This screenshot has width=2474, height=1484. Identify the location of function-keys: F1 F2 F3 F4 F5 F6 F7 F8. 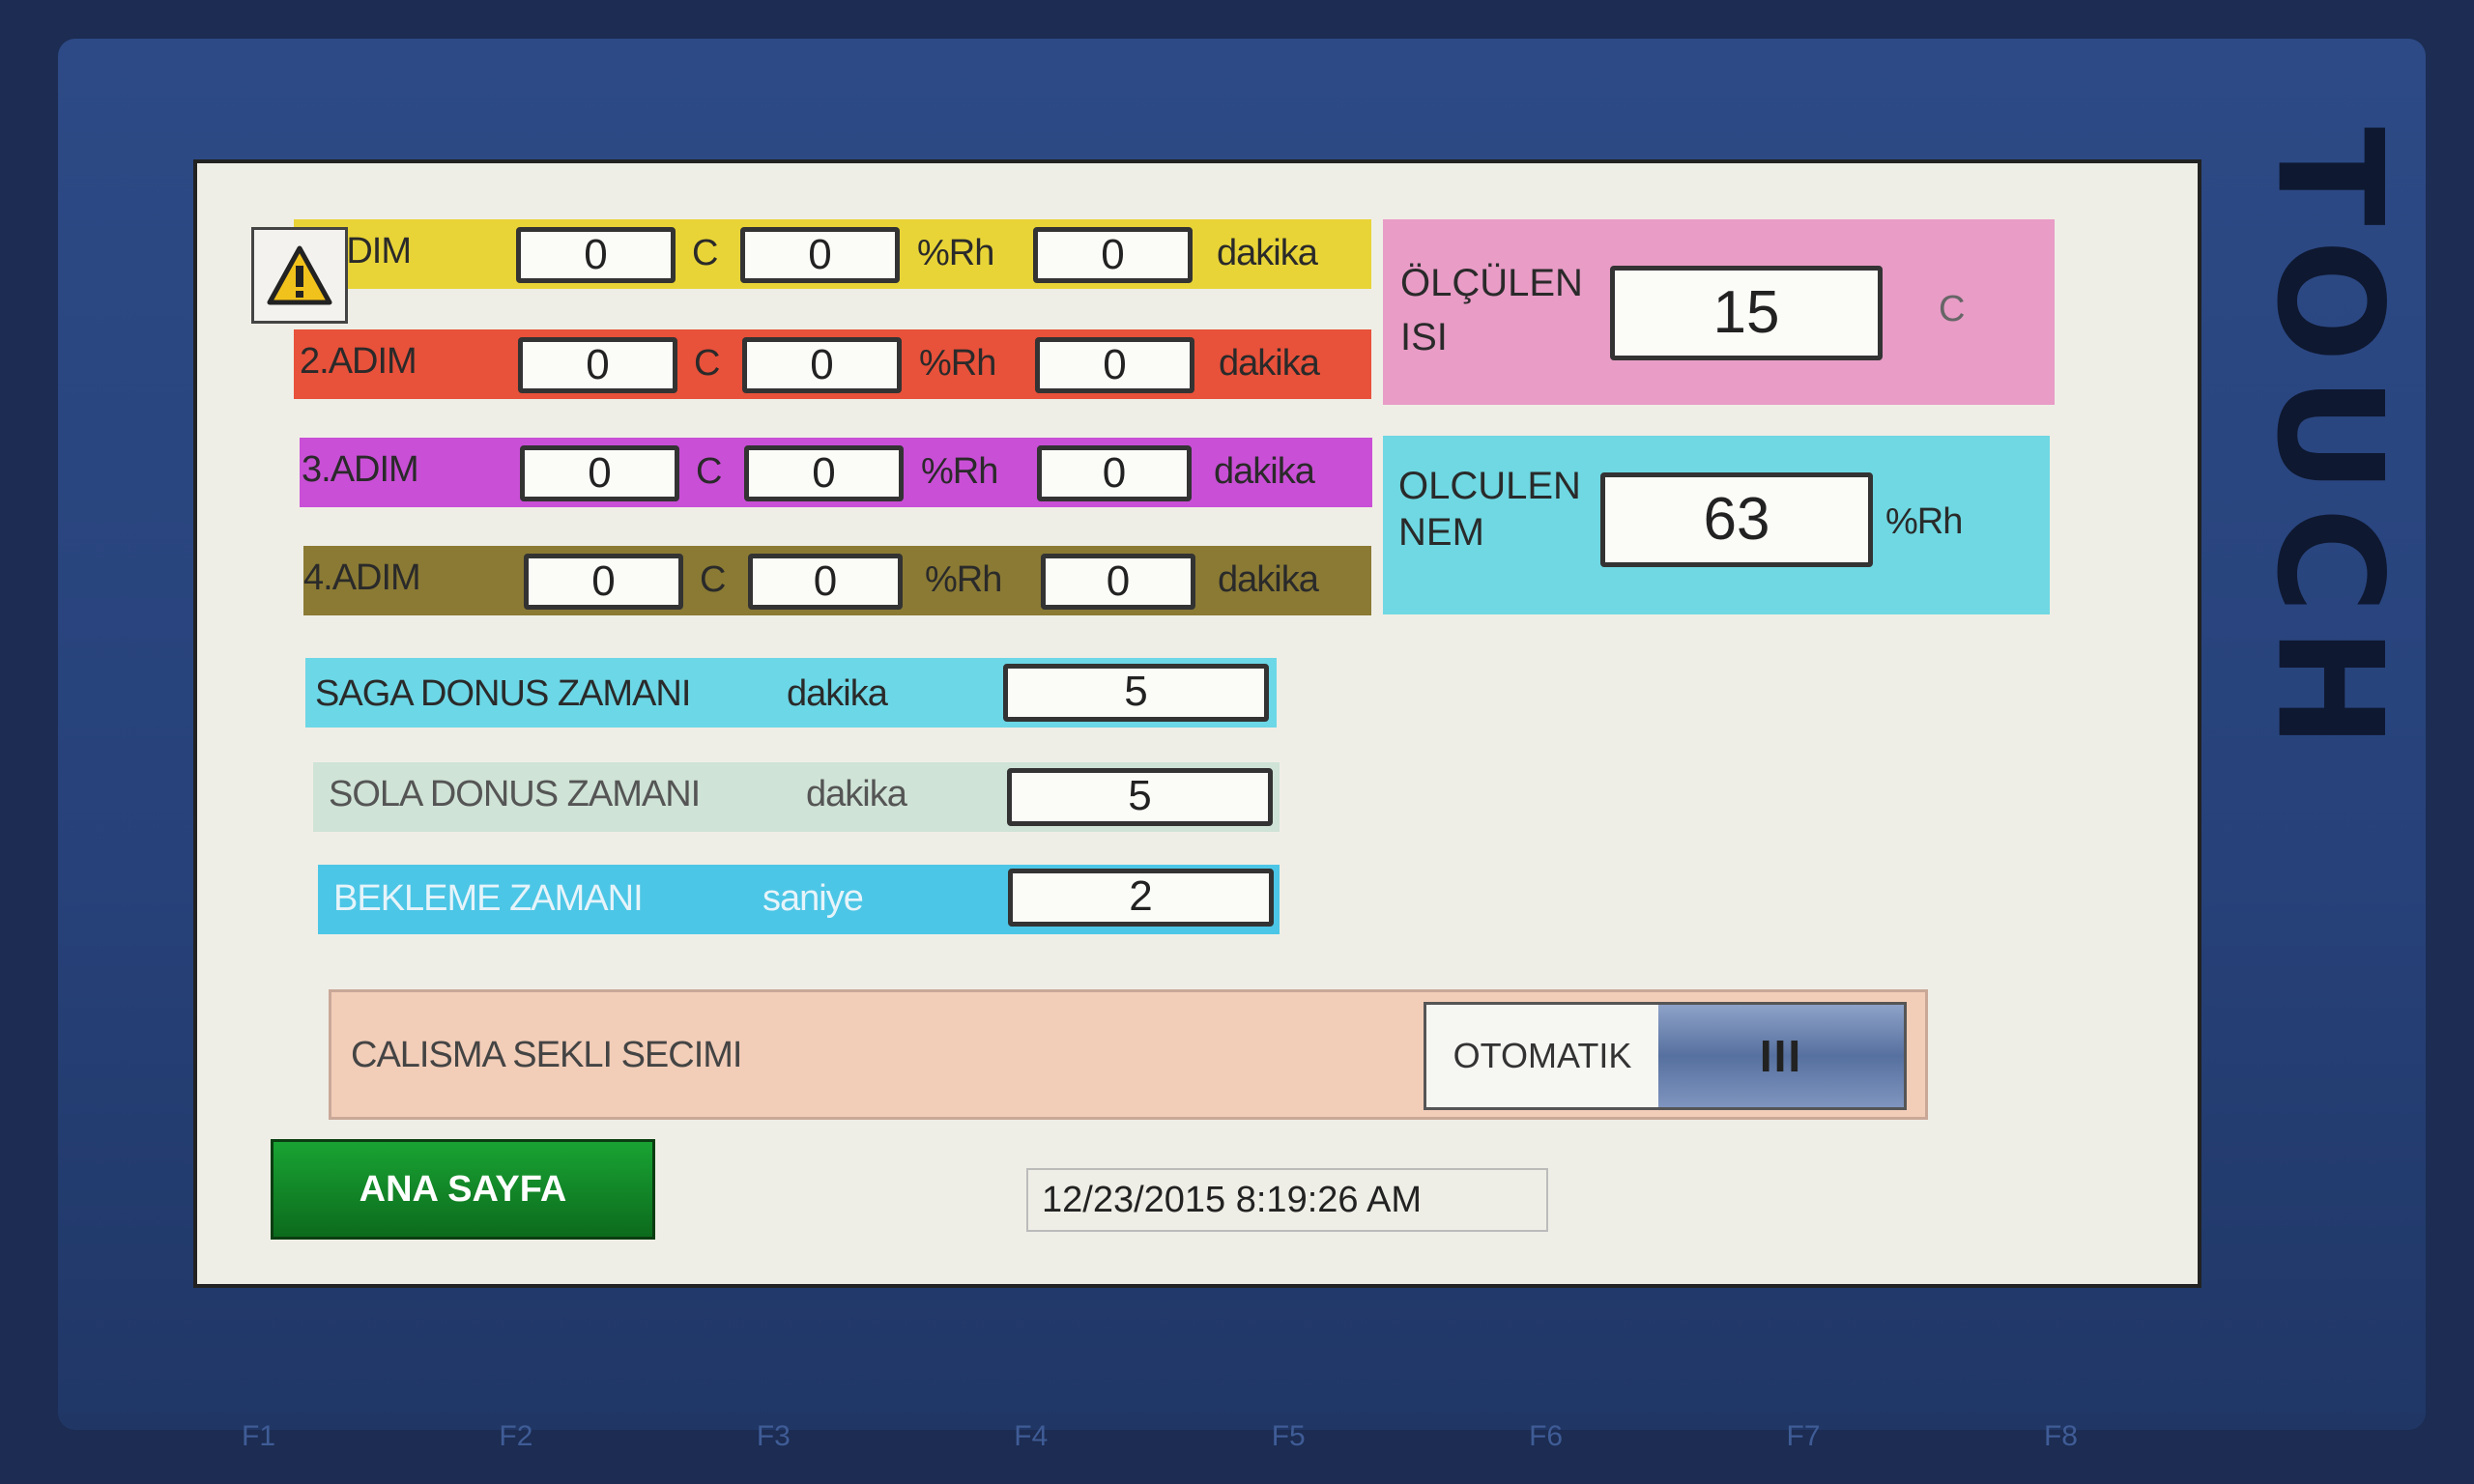
(1160, 1440).